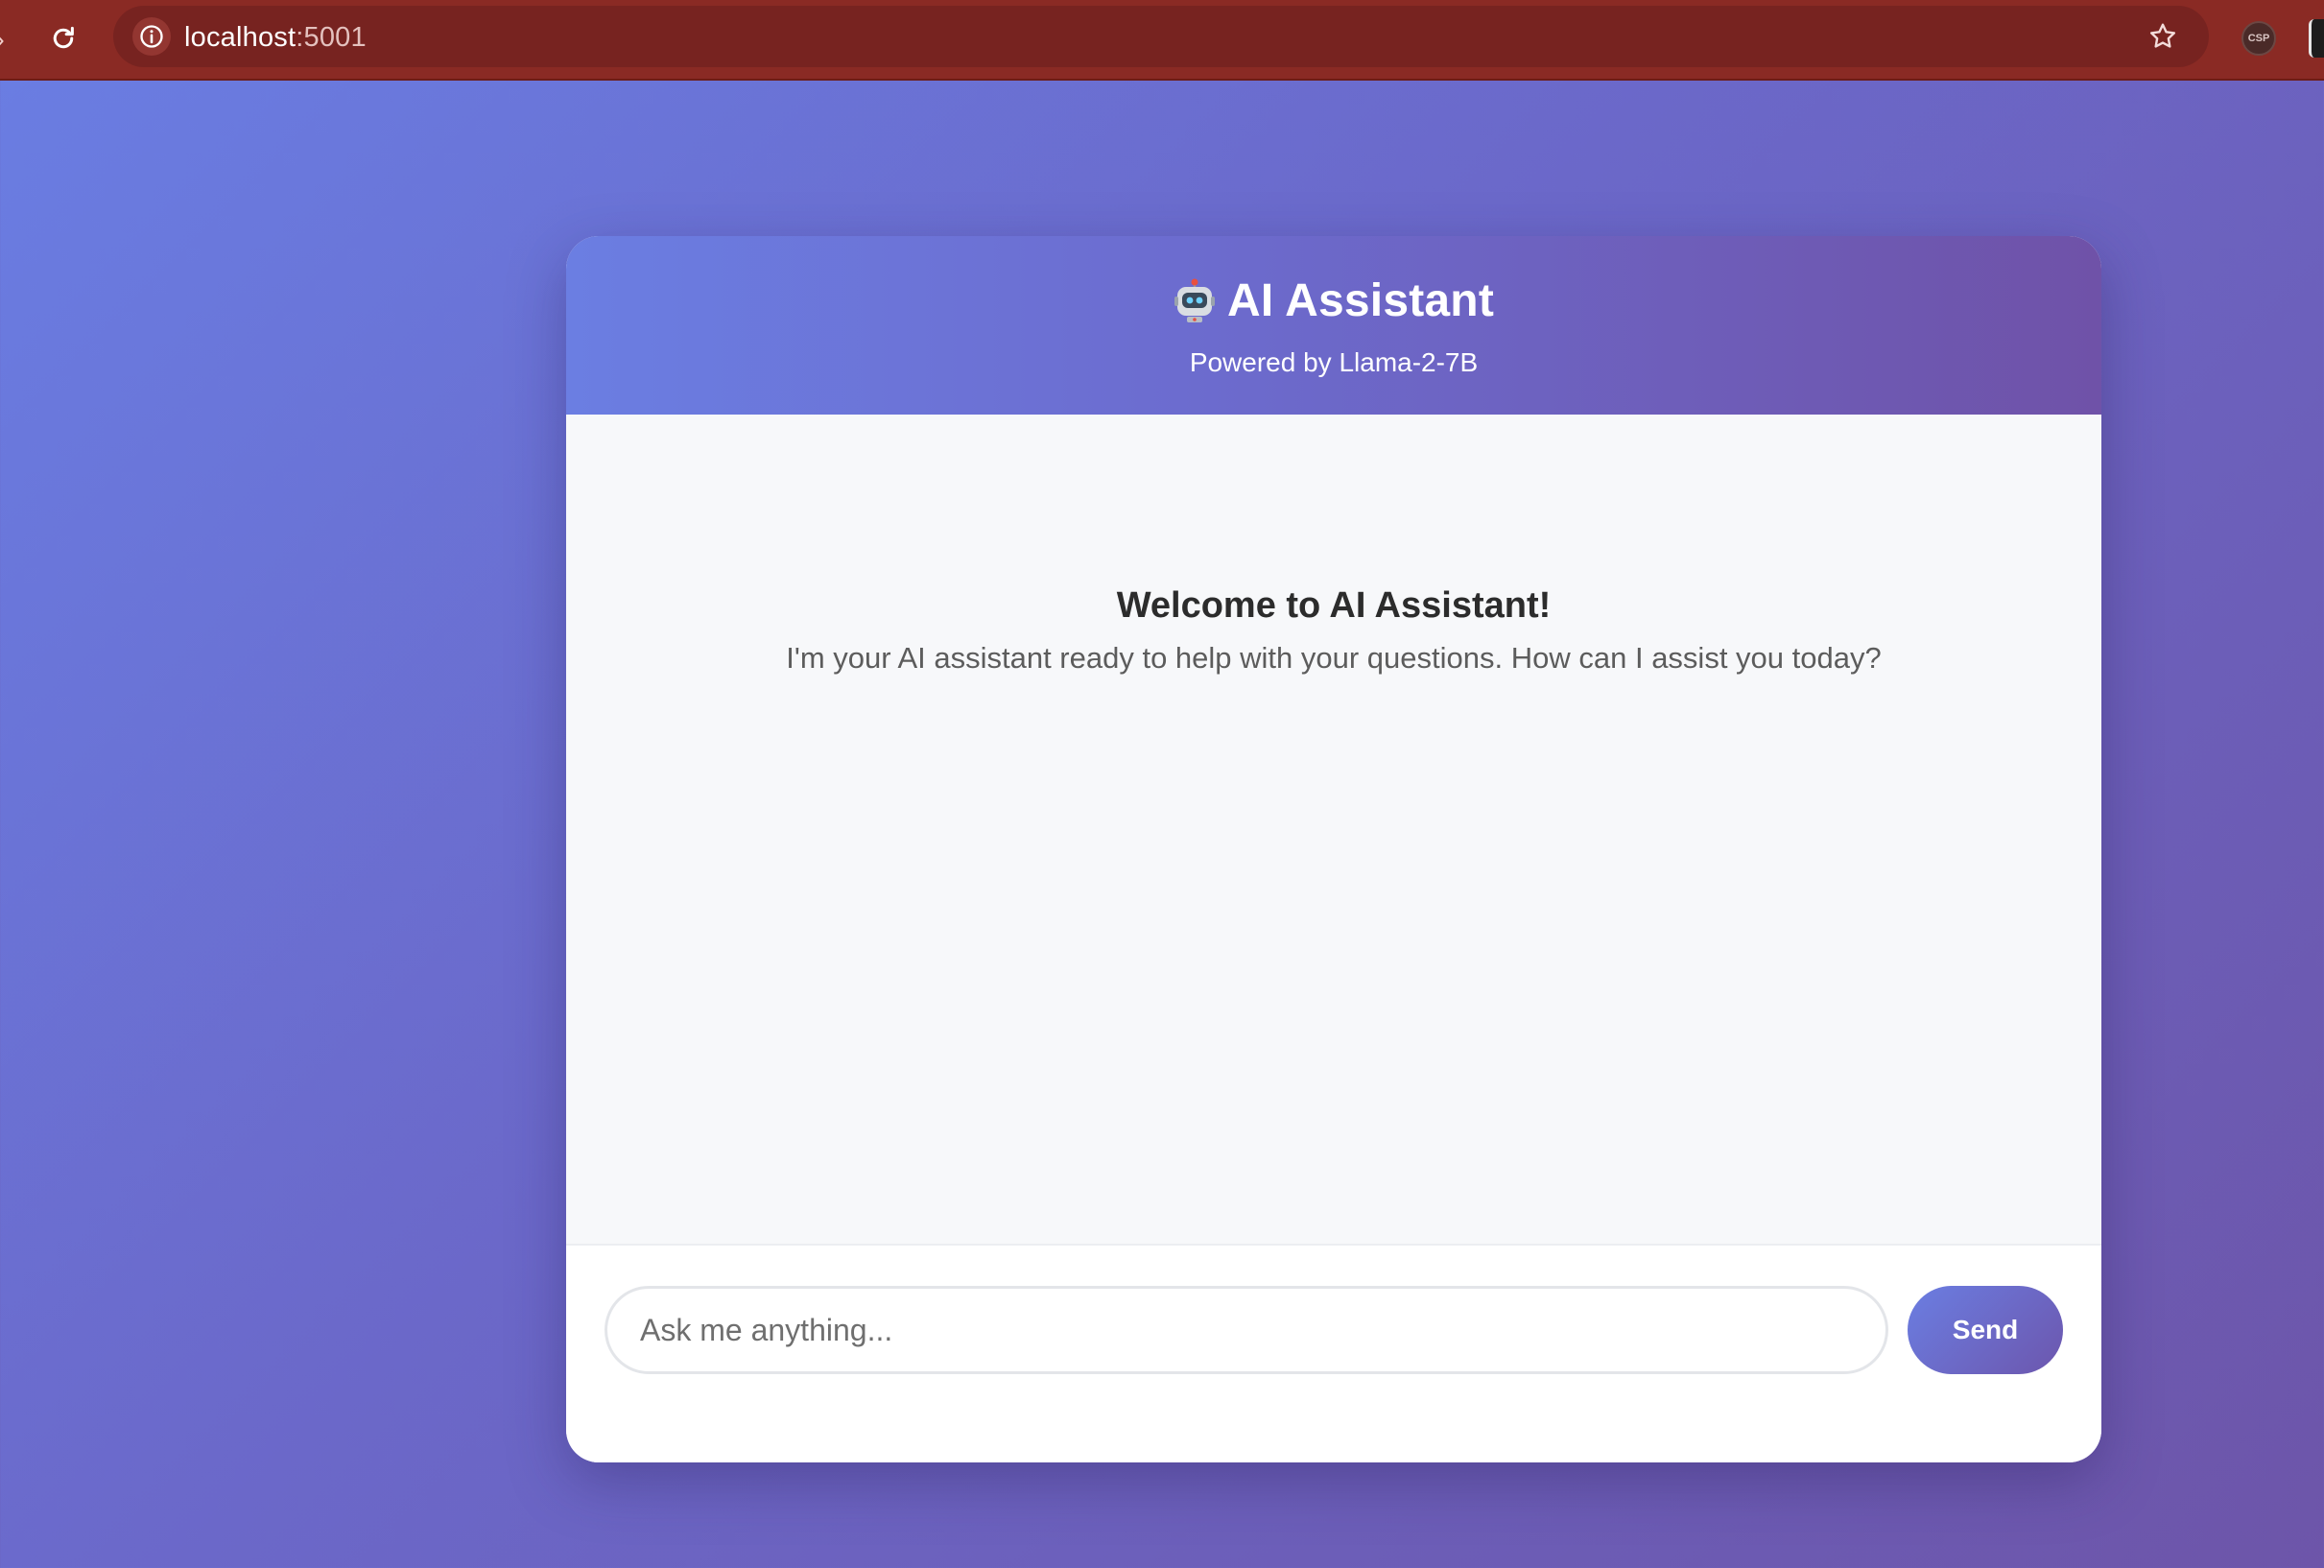 This screenshot has width=2324, height=1568. Describe the element at coordinates (6, 39) in the screenshot. I see `forward-arrow-icon: ›` at that location.